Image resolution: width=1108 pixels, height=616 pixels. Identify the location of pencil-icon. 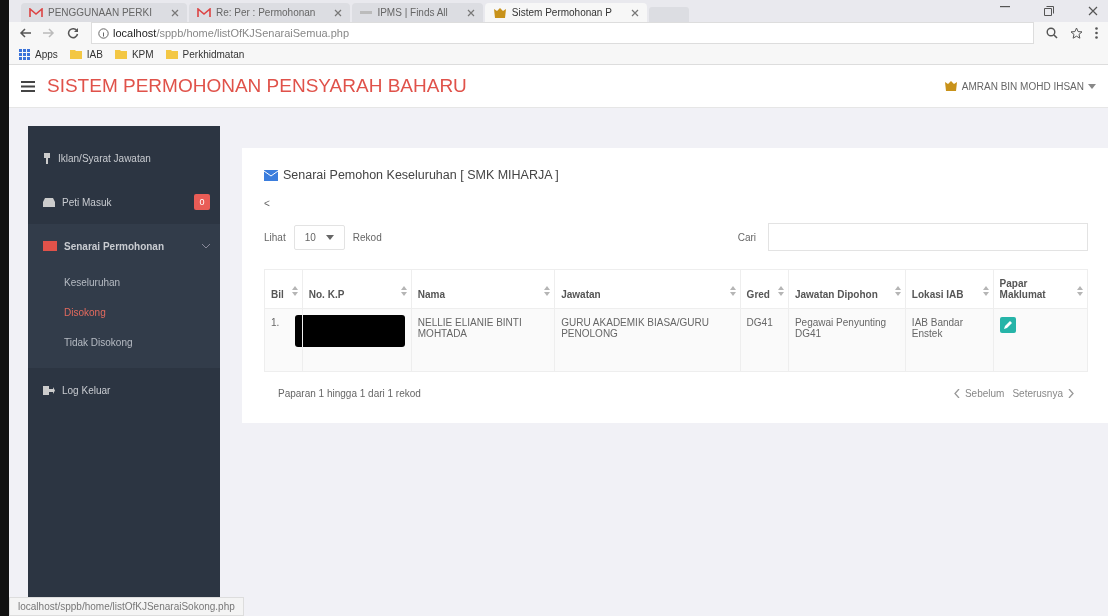
(1007, 325).